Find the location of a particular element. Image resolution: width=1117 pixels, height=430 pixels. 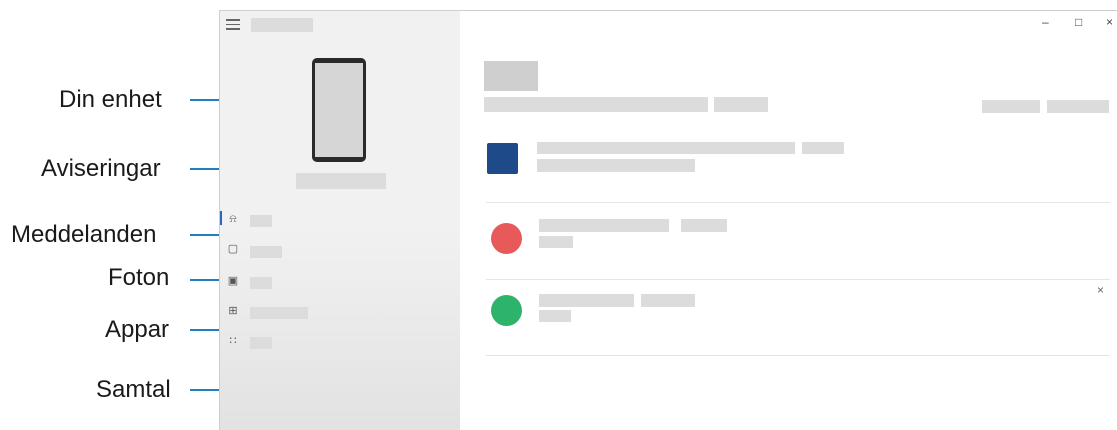

callout-meddelanden: Meddelanden is located at coordinates (84, 234).